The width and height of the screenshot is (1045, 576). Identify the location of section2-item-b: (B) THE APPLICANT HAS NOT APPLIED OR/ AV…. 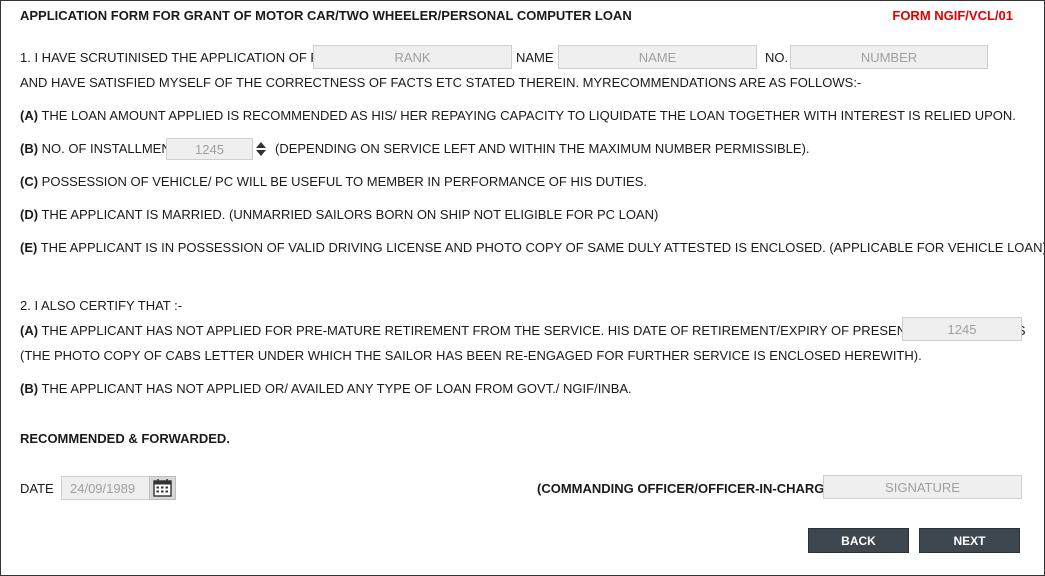
(326, 388).